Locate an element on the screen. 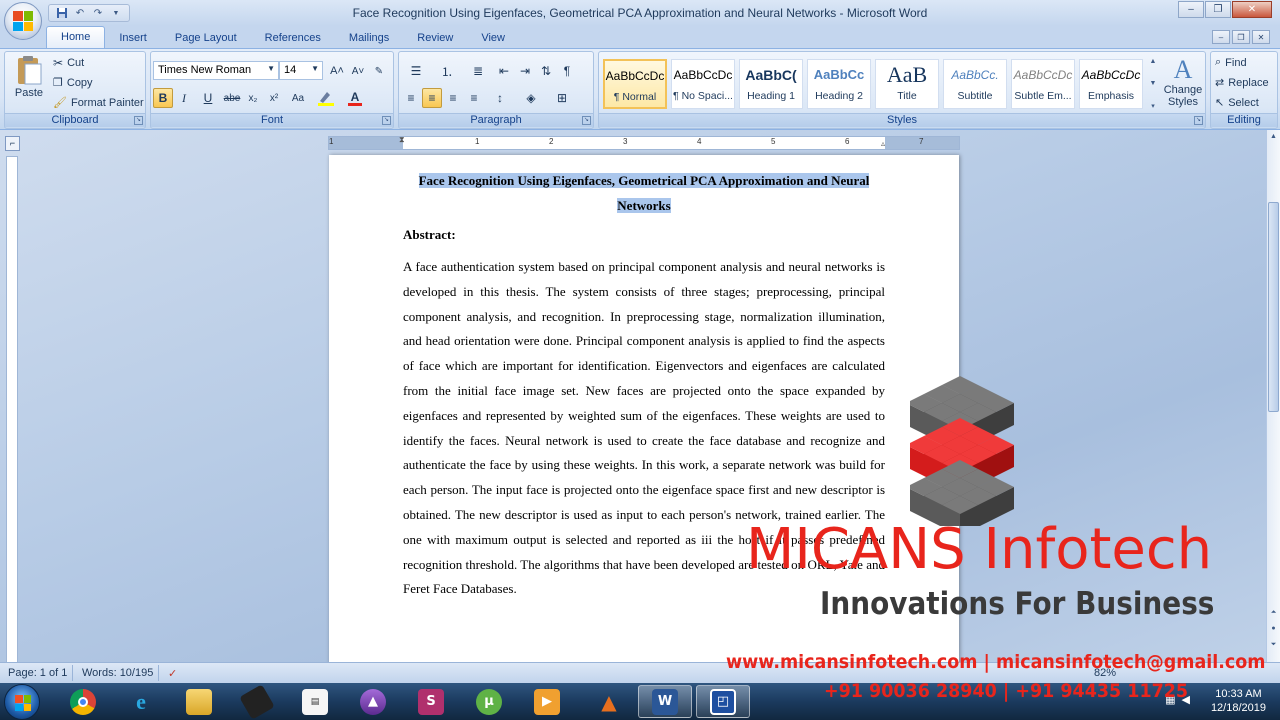  abstract-heading: Abstract: is located at coordinates (644, 235).